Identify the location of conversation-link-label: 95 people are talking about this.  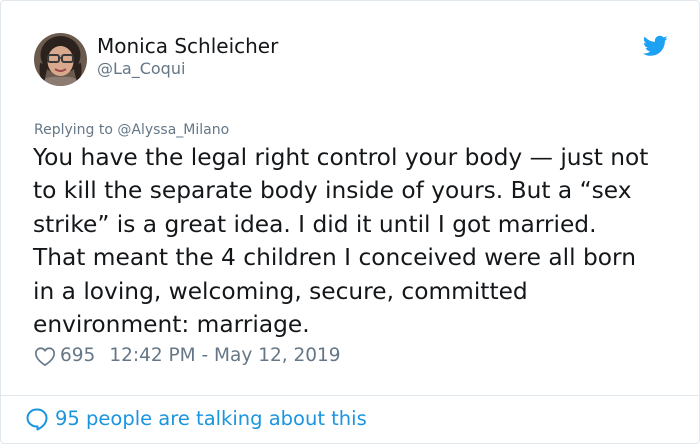
(211, 418).